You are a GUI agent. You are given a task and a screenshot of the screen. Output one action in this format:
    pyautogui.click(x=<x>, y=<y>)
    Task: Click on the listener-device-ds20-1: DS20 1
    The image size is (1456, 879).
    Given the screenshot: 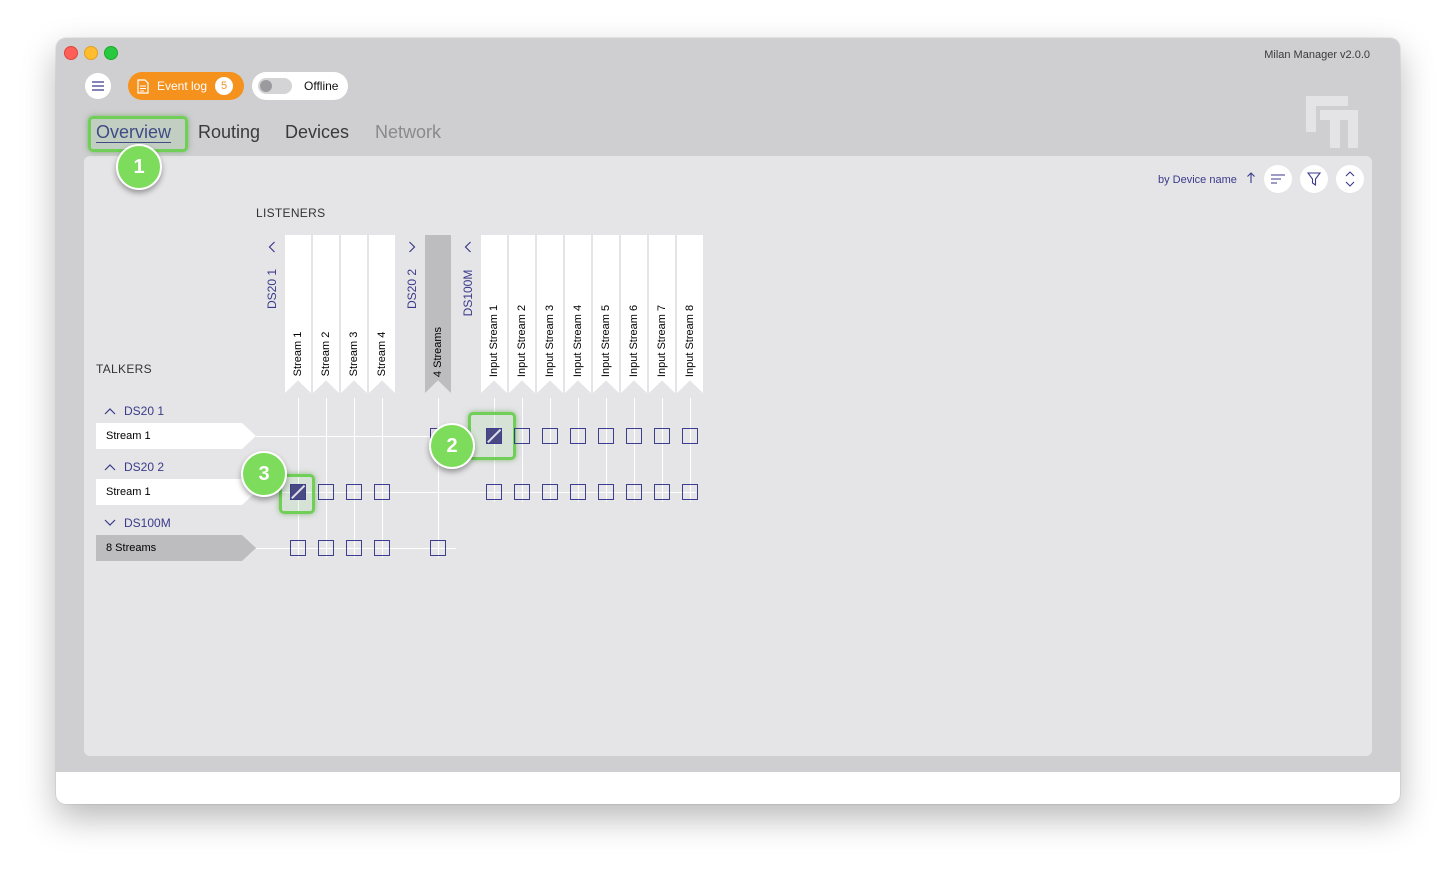 What is the action you would take?
    pyautogui.click(x=272, y=289)
    